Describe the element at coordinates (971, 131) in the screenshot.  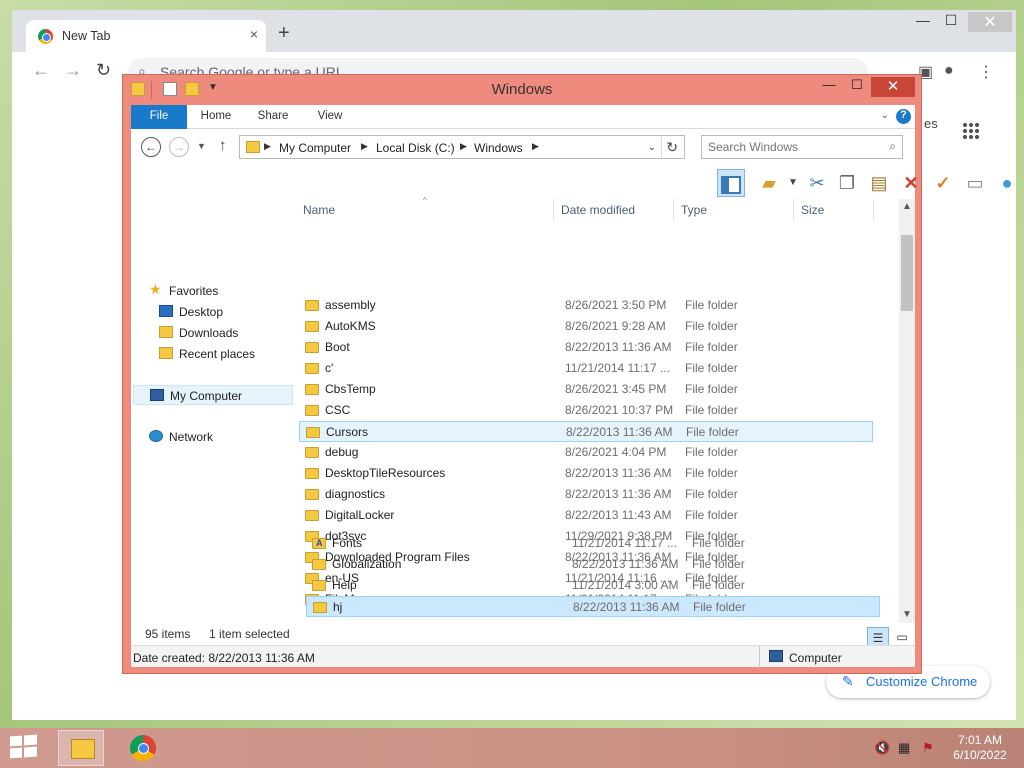
I see `google-apps-icon` at that location.